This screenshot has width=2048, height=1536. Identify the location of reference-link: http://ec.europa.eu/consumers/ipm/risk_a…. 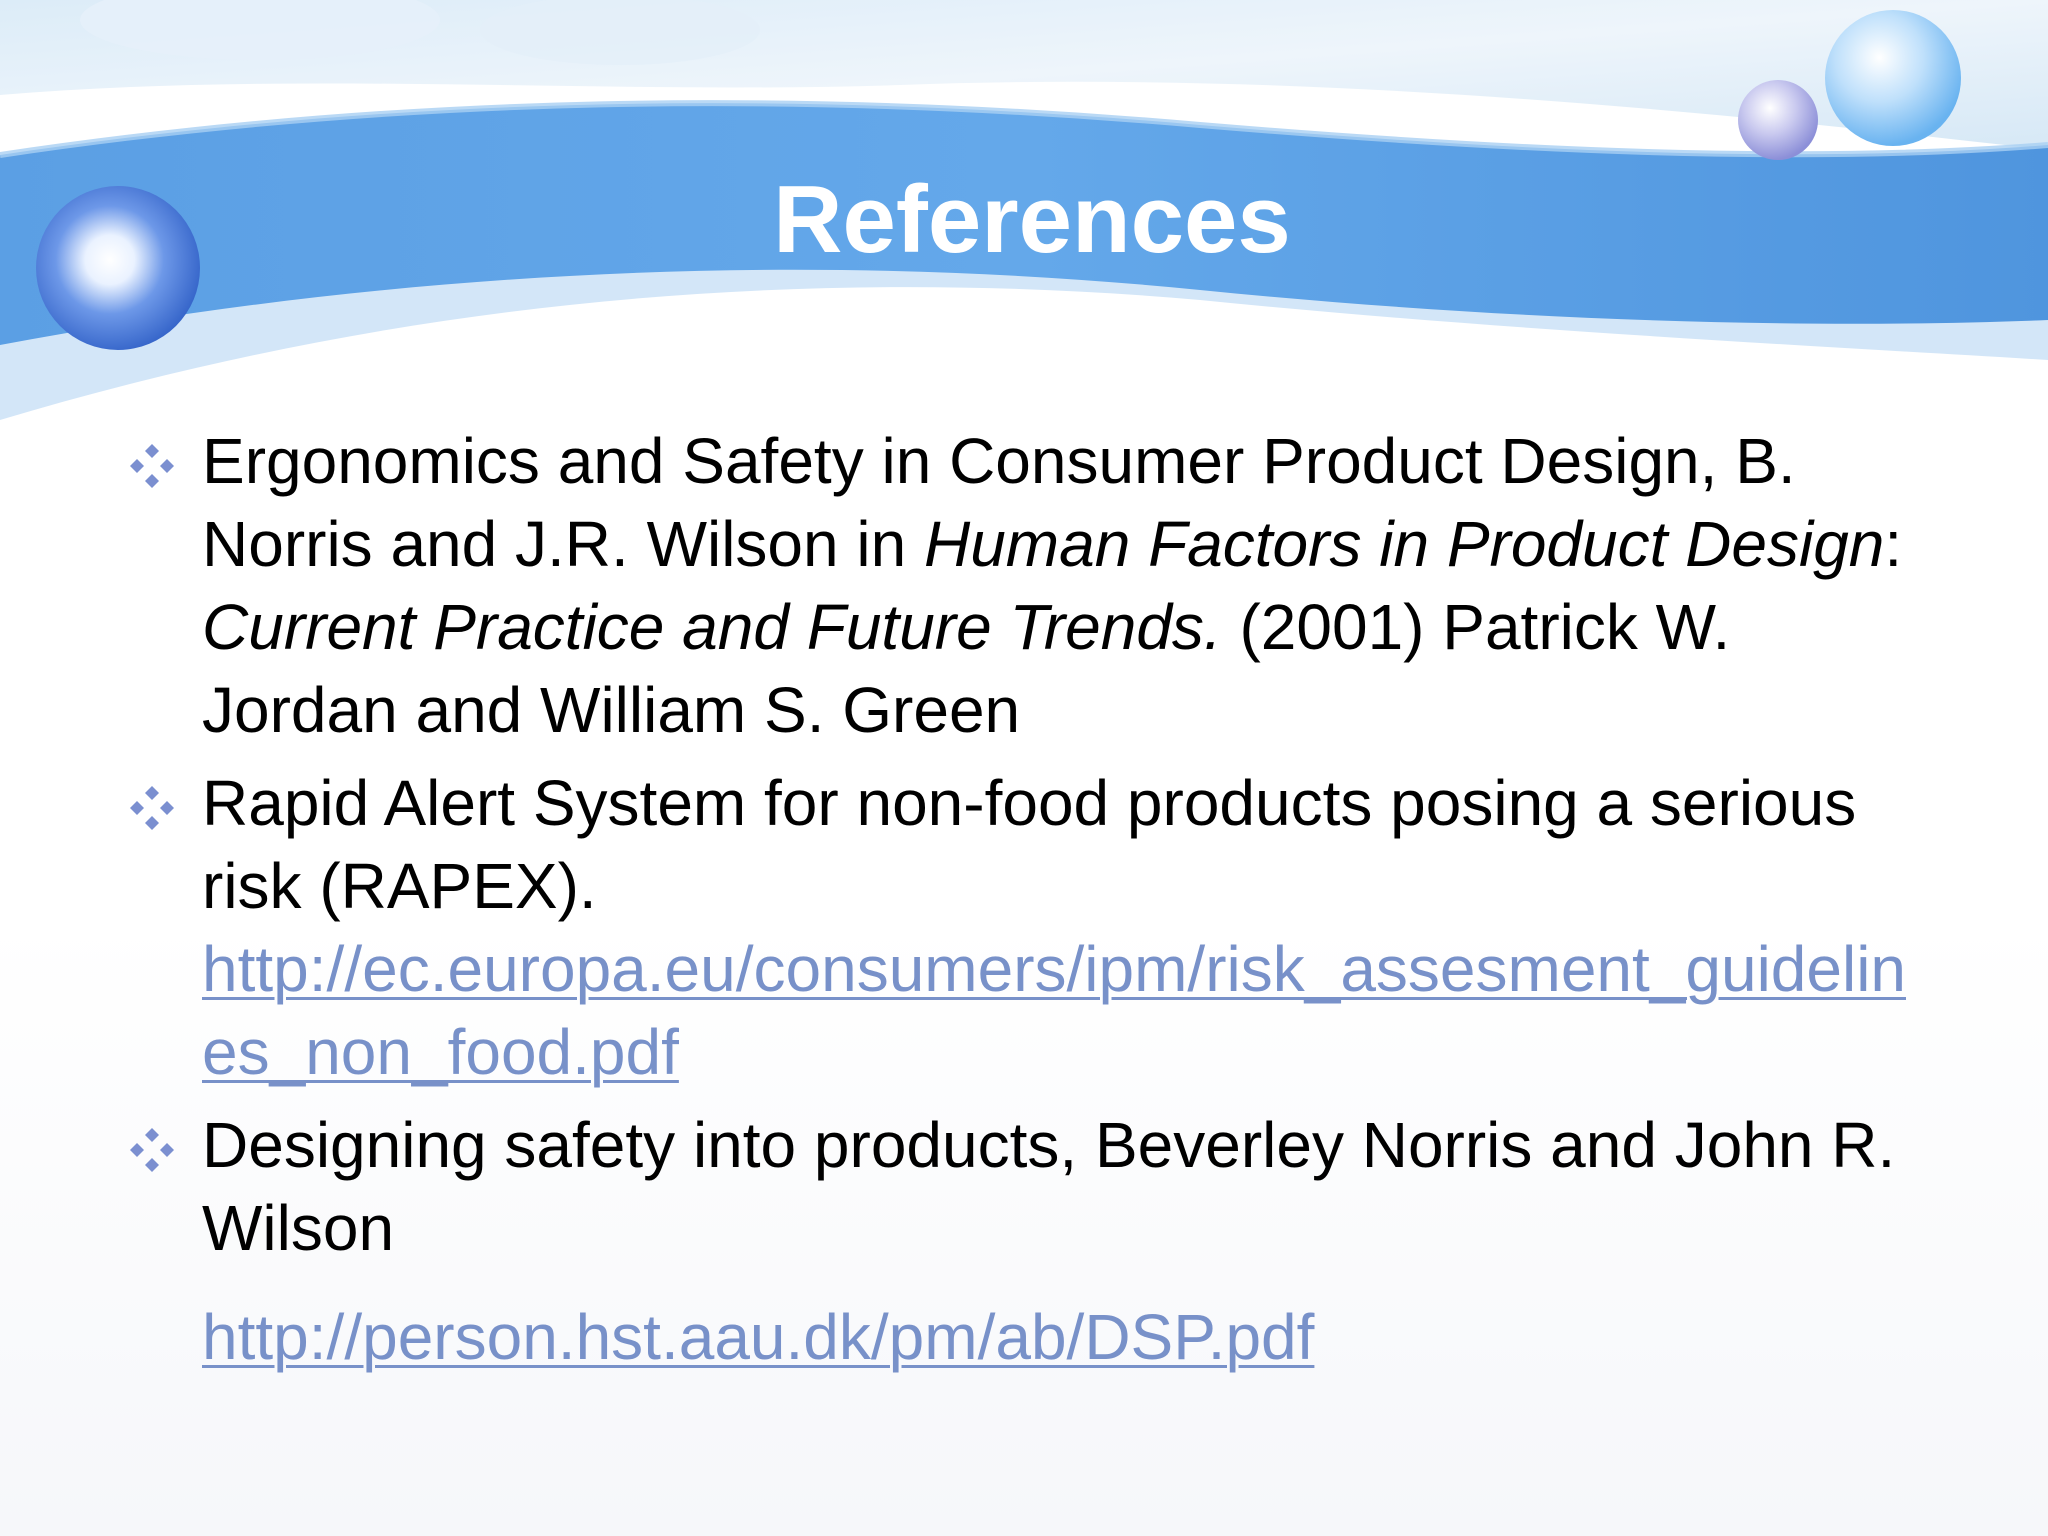
(1066, 1011).